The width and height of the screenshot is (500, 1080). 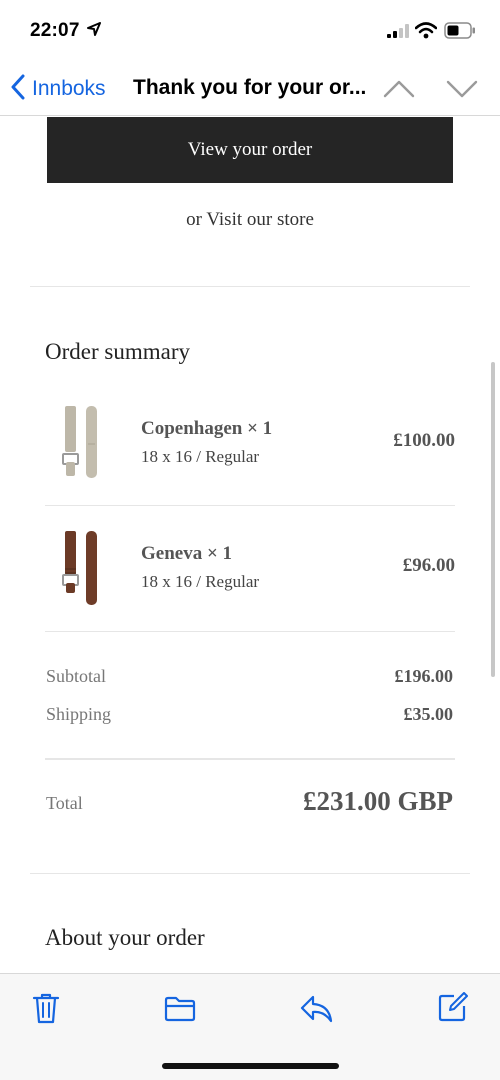 What do you see at coordinates (69, 88) in the screenshot?
I see `back-label: Innboks` at bounding box center [69, 88].